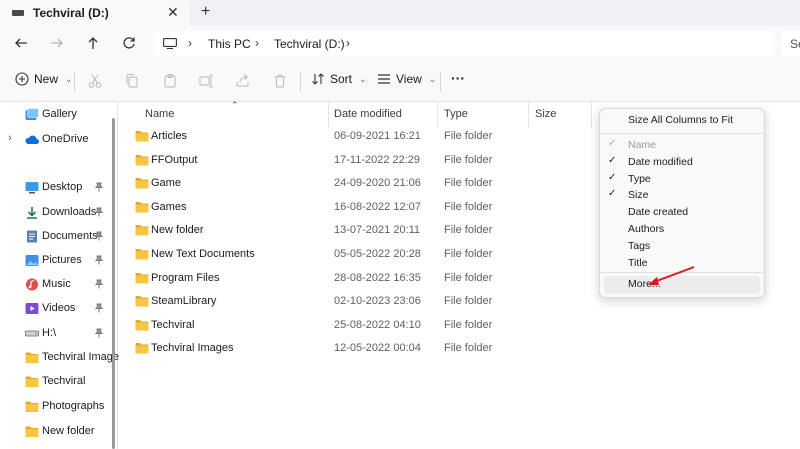 This screenshot has height=449, width=800. Describe the element at coordinates (356, 279) in the screenshot. I see `table-row: Program Files 28-08-2022 16:35 File folder` at that location.